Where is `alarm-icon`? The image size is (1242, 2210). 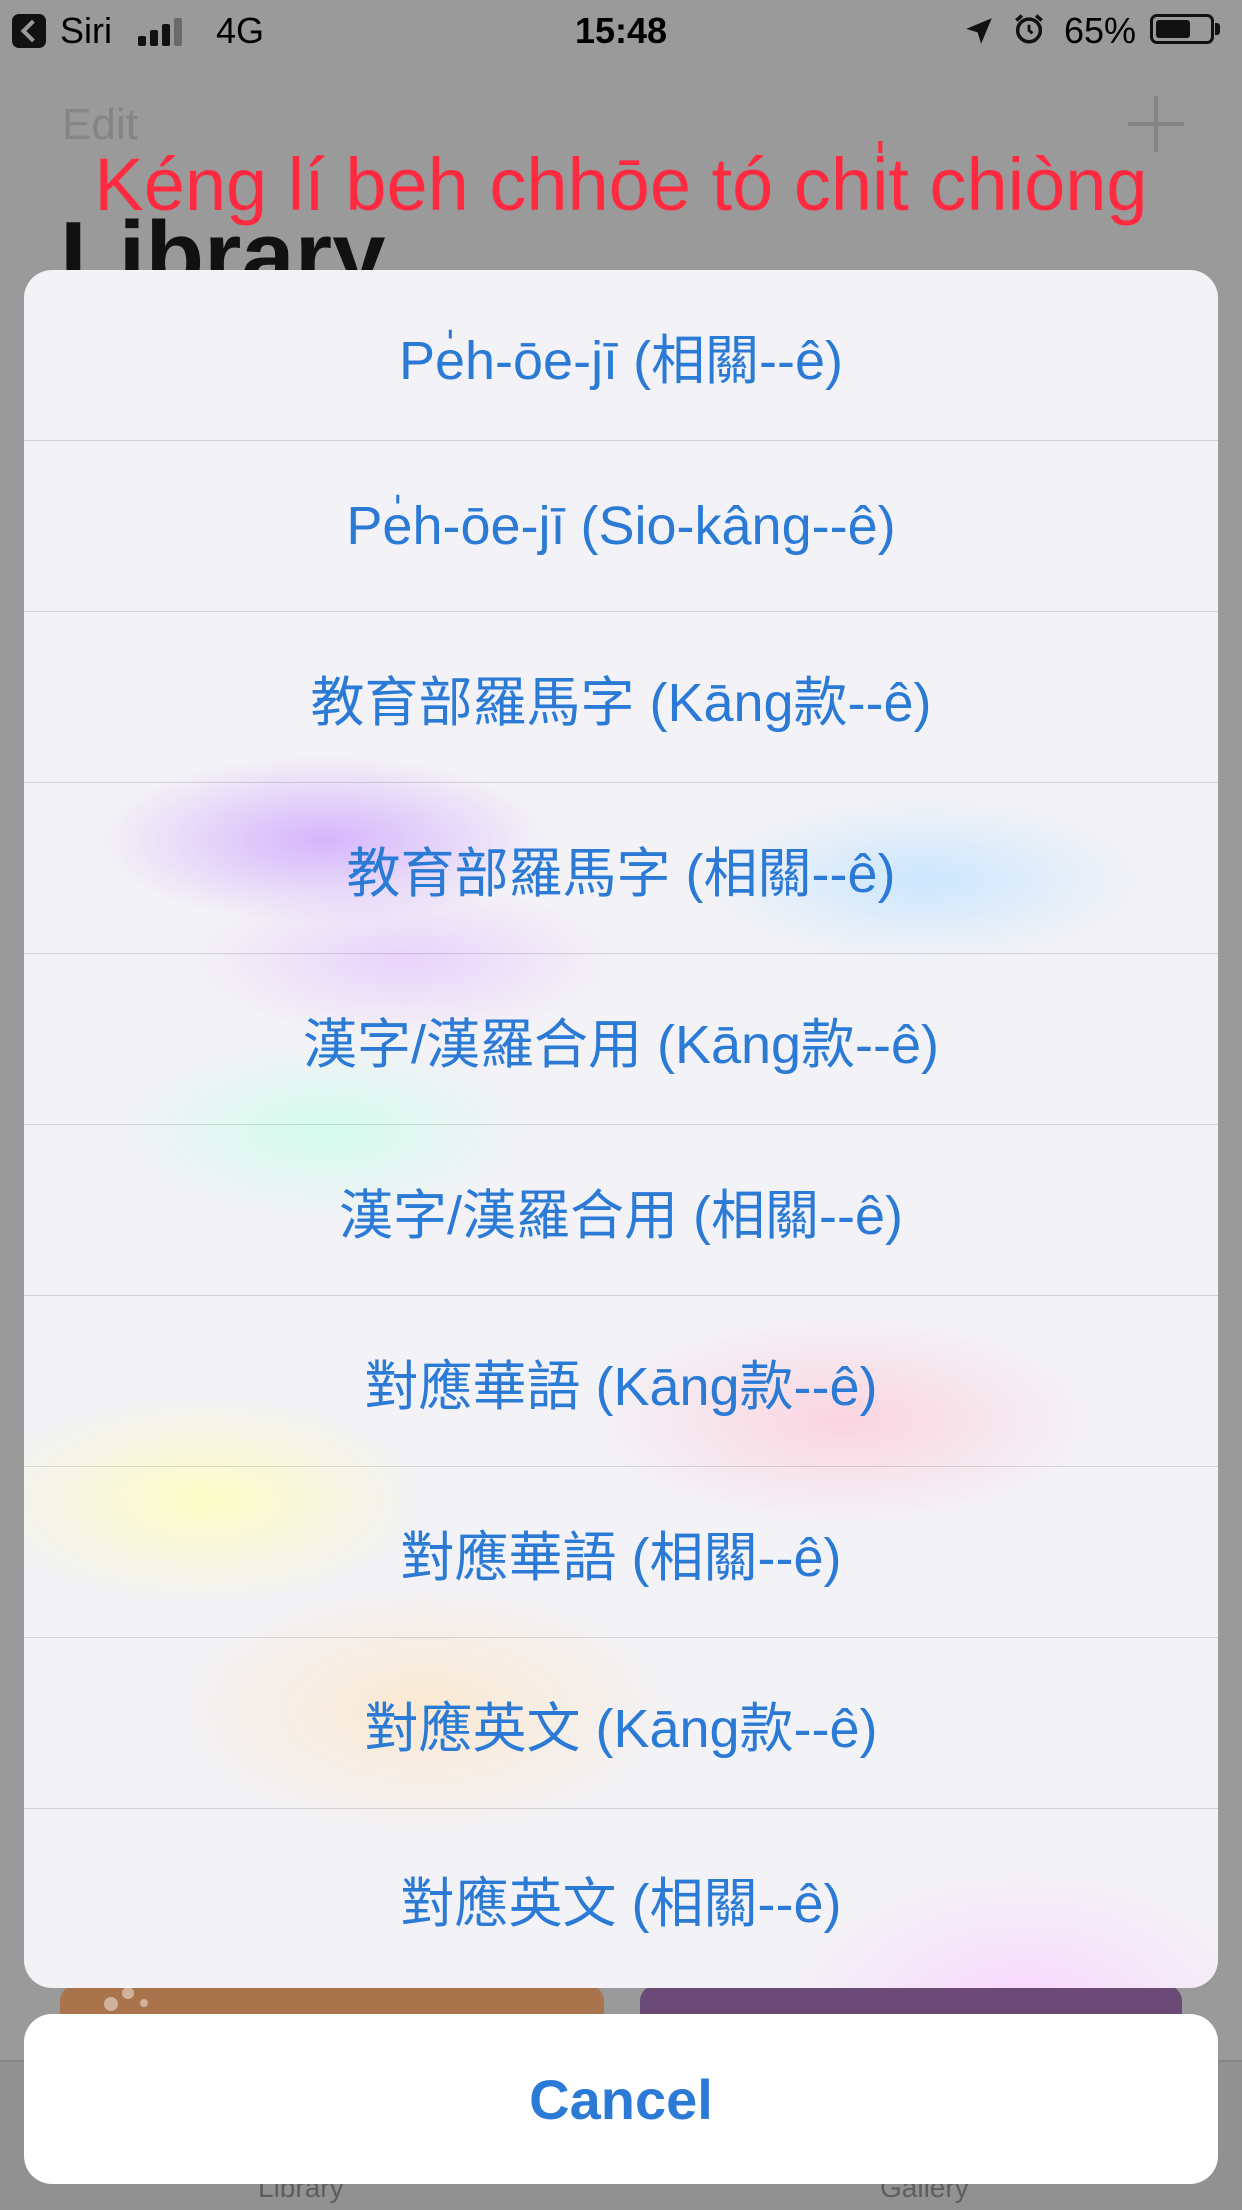
alarm-icon is located at coordinates (1029, 29).